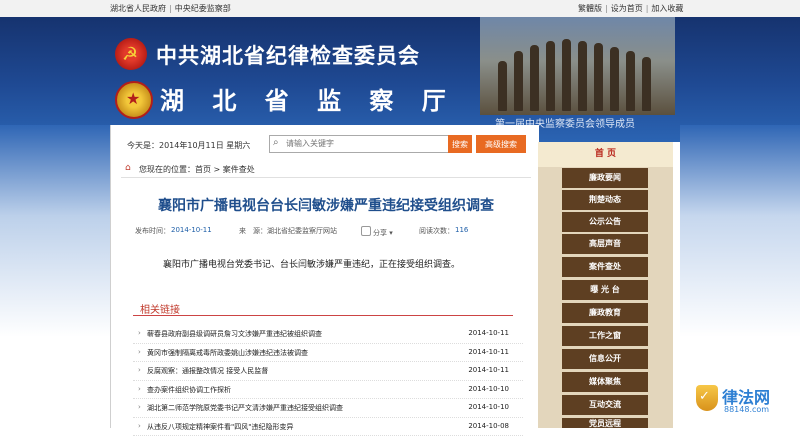 Image resolution: width=800 pixels, height=436 pixels. What do you see at coordinates (328, 371) in the screenshot?
I see `list-item: › 反腐观察：通报整改情况 接受人民监督 2014-10-11` at bounding box center [328, 371].